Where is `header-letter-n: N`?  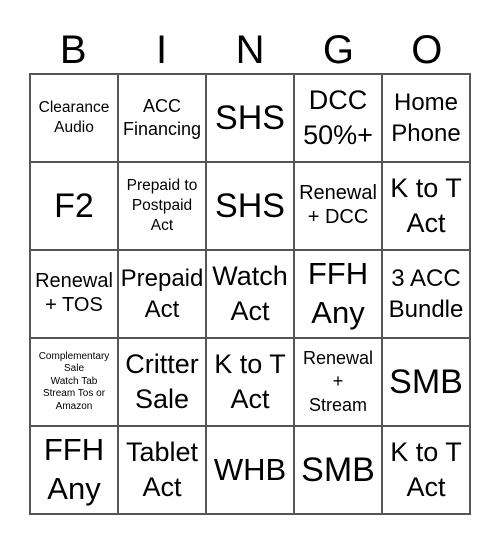
header-letter-n: N is located at coordinates (250, 50).